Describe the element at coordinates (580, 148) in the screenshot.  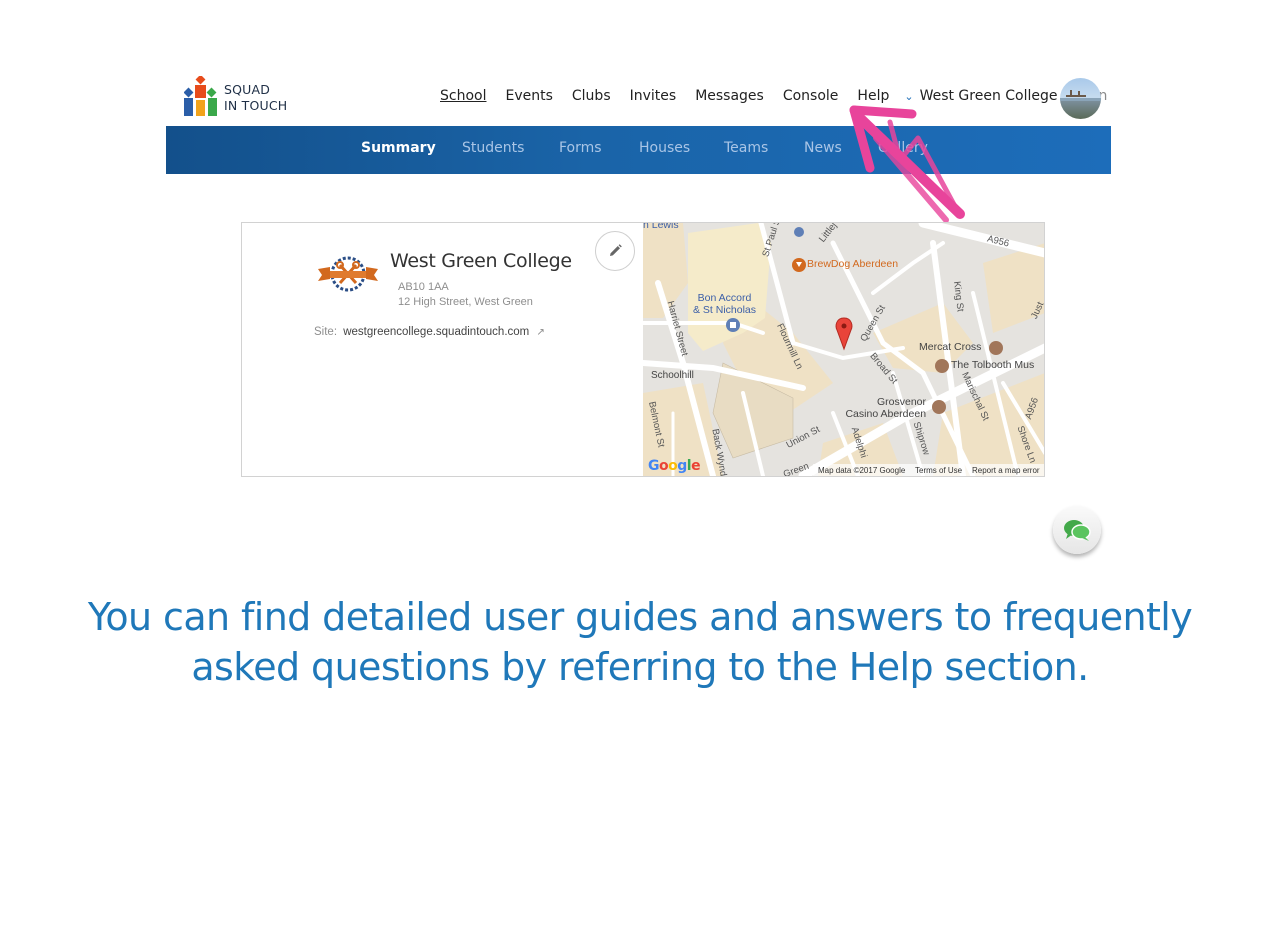
I see `tab-forms: Forms` at that location.